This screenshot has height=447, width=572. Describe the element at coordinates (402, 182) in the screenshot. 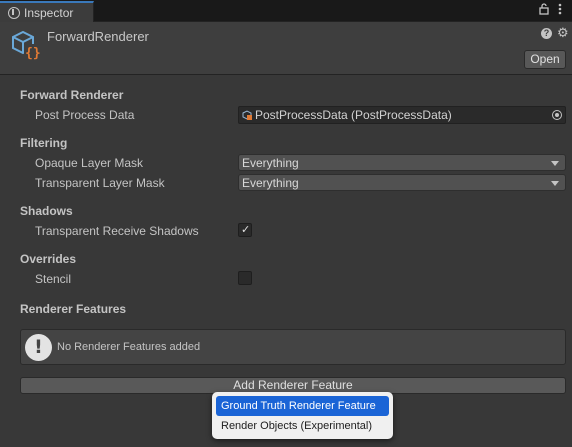

I see `transparent-layer-mask-dropdown: Everything` at that location.